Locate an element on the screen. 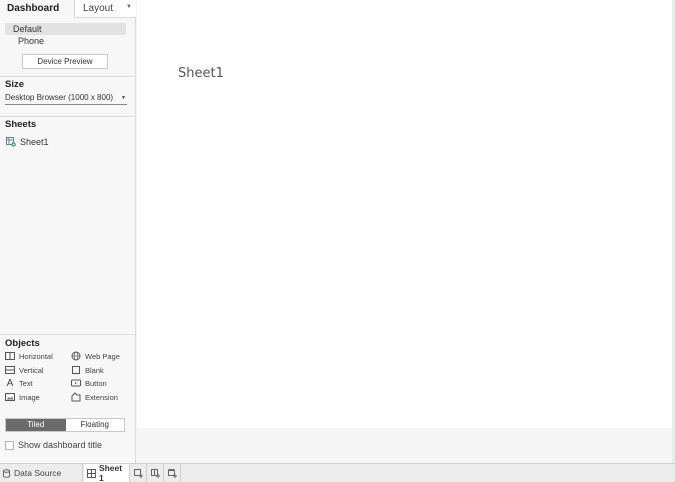  globe-icon is located at coordinates (76, 356).